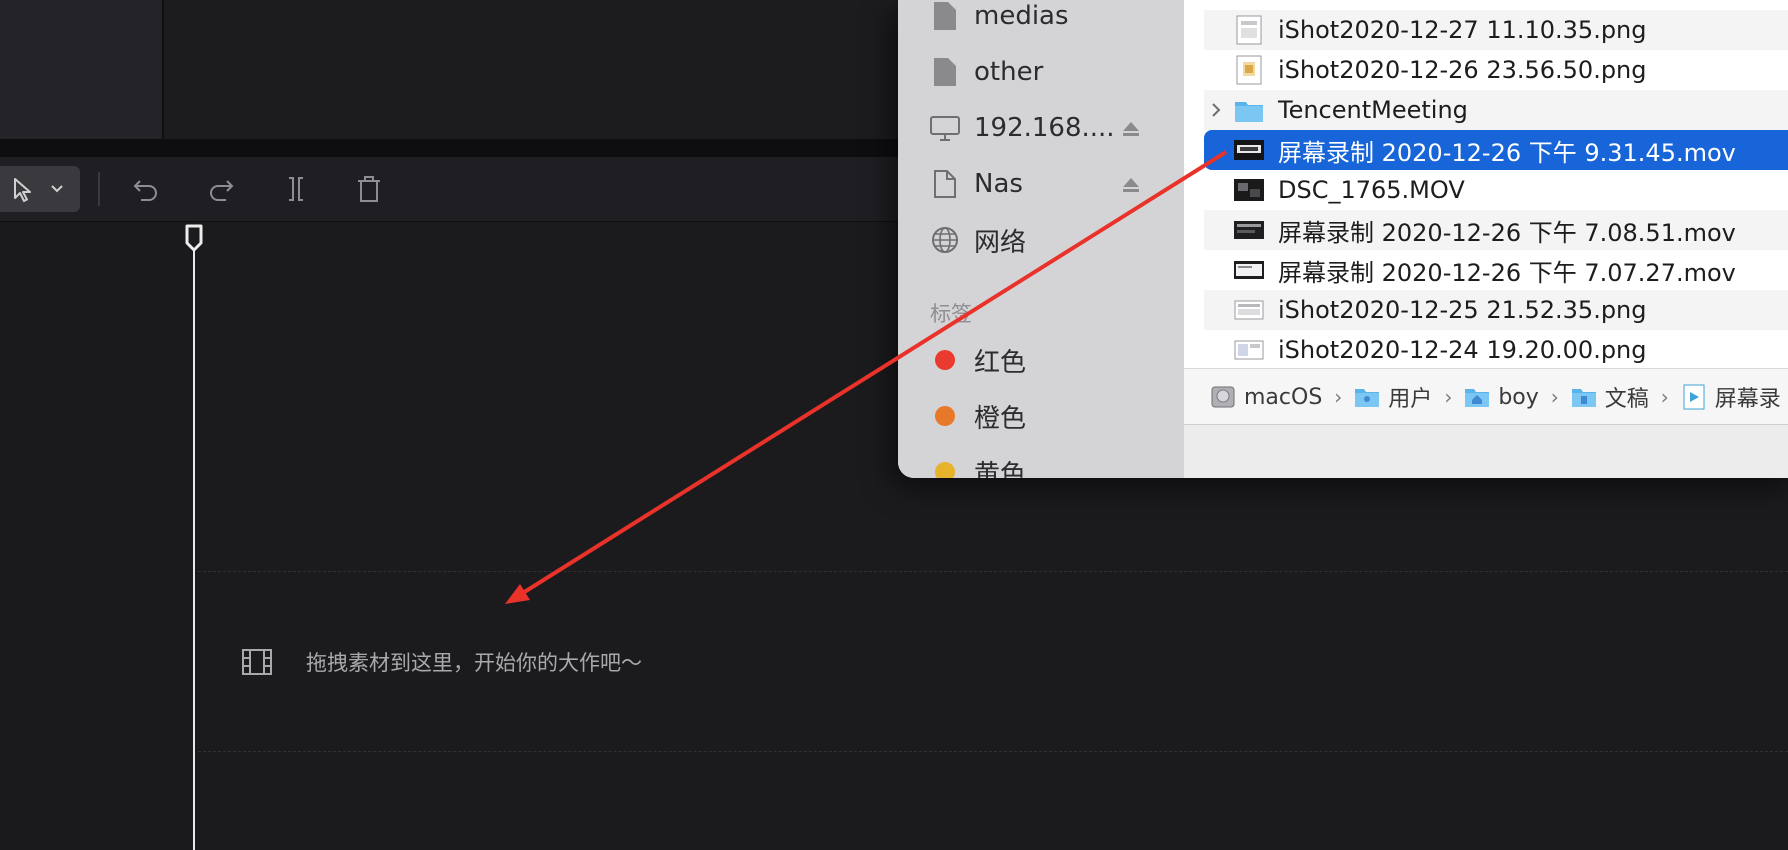  What do you see at coordinates (1477, 398) in the screenshot?
I see `home-folder-icon` at bounding box center [1477, 398].